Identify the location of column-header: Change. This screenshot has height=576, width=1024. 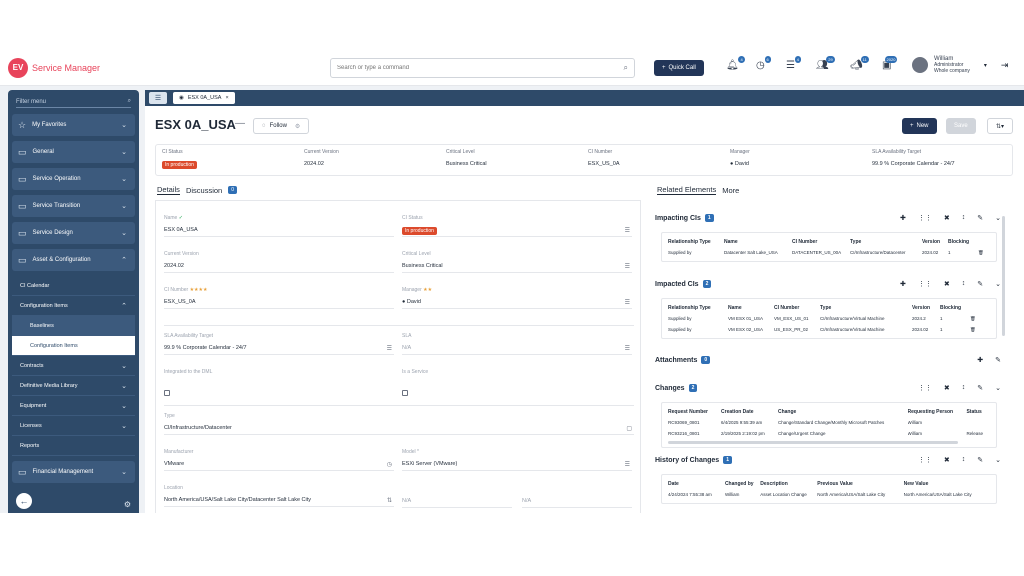
(843, 412).